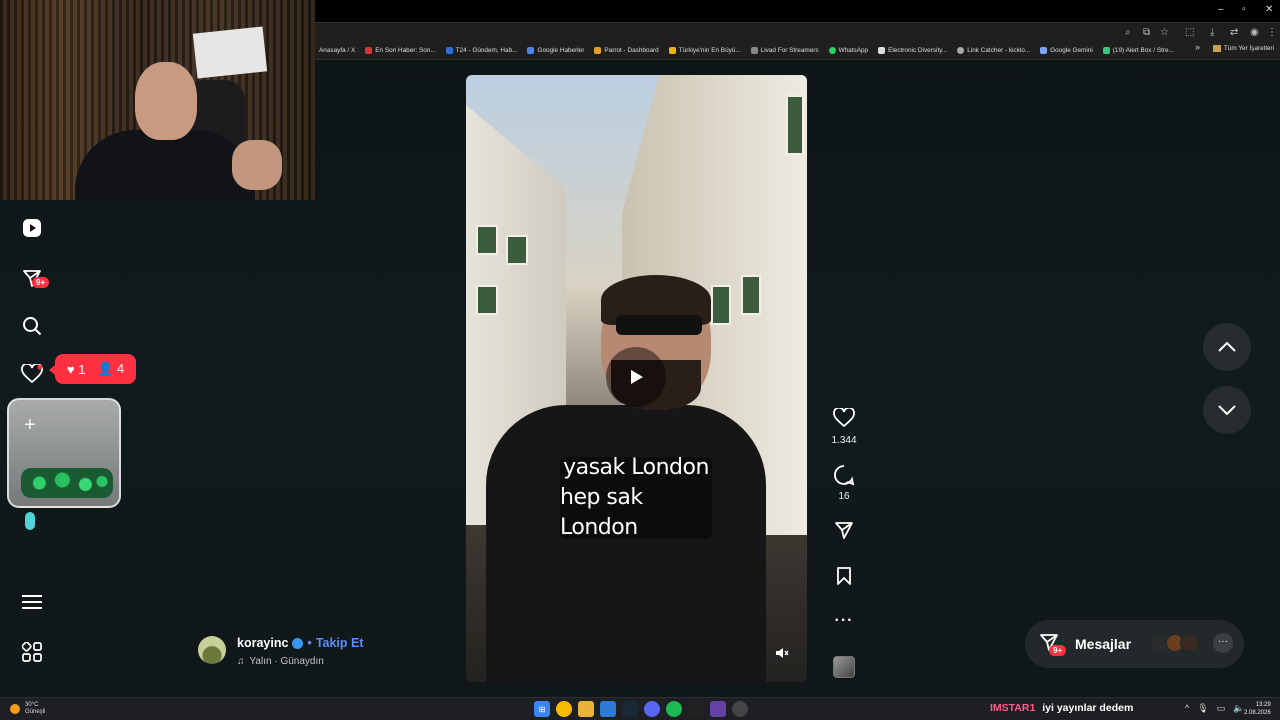  Describe the element at coordinates (35, 278) in the screenshot. I see `direct-messages-icon: 9+` at that location.